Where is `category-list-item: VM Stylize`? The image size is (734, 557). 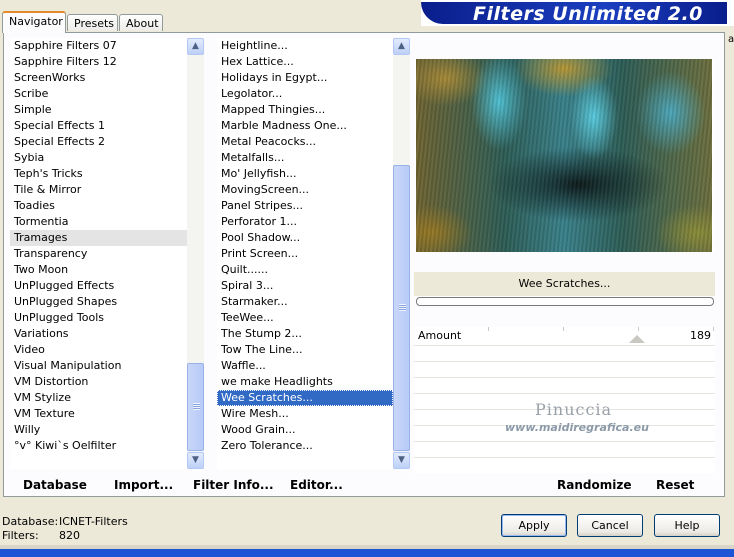 category-list-item: VM Stylize is located at coordinates (98, 398).